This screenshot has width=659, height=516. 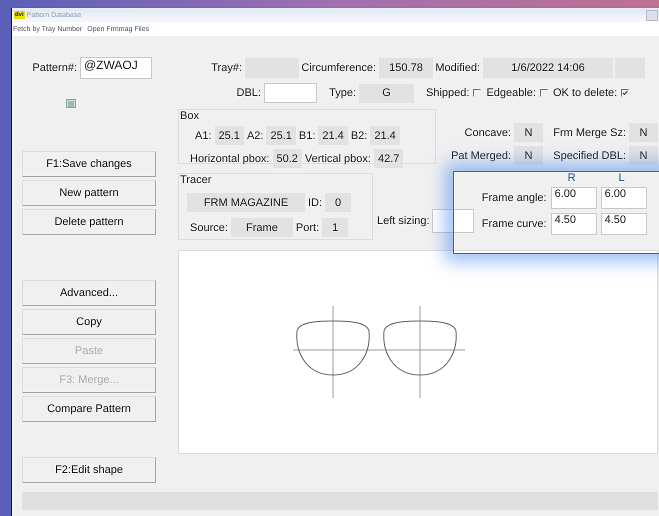 I want to click on field-label: Frm Merge Sz:, so click(x=589, y=132).